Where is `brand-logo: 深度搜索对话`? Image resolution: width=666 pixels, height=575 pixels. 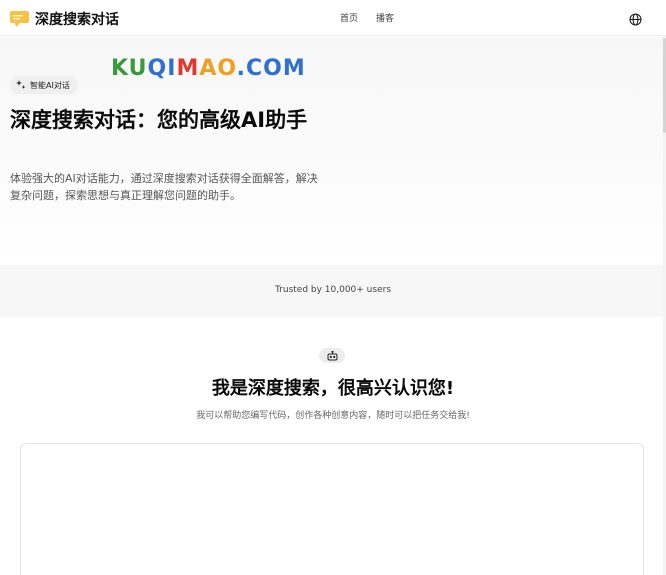
brand-logo: 深度搜索对话 is located at coordinates (64, 19).